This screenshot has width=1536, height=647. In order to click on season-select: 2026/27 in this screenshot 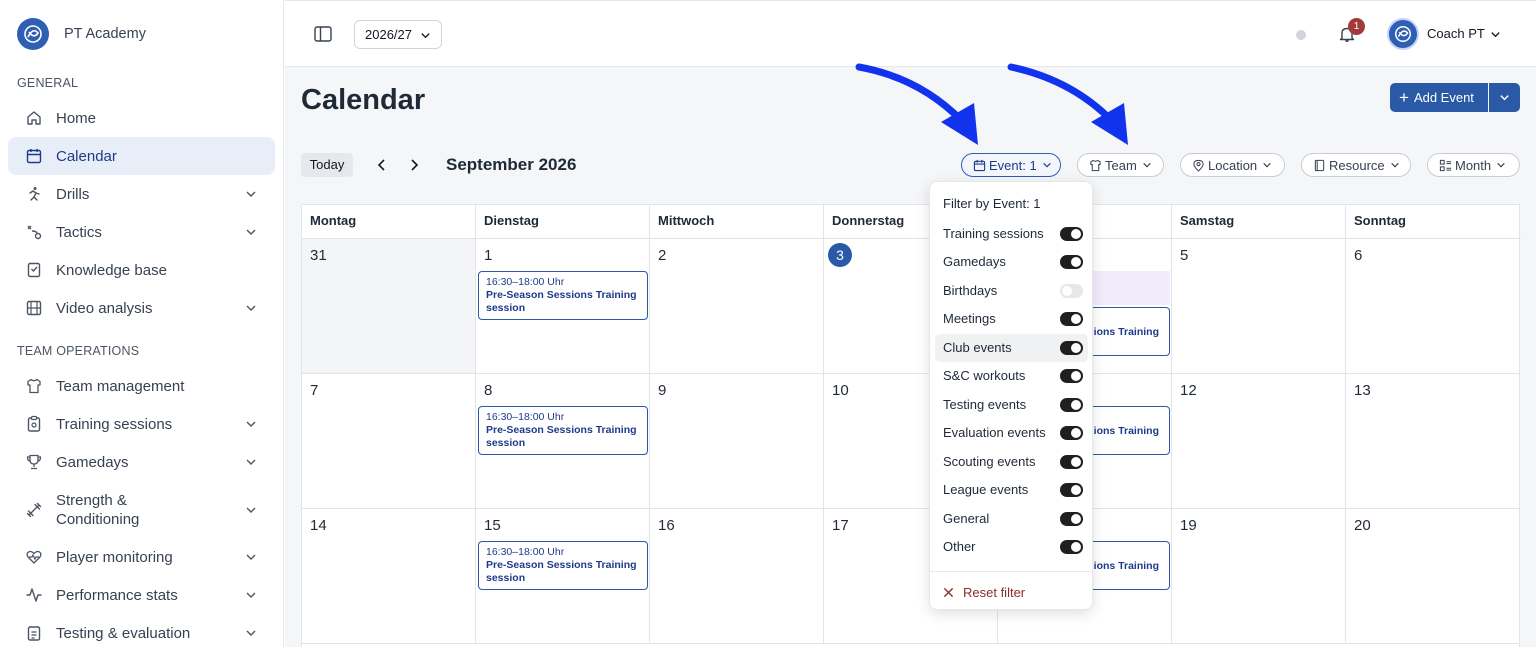, I will do `click(398, 34)`.